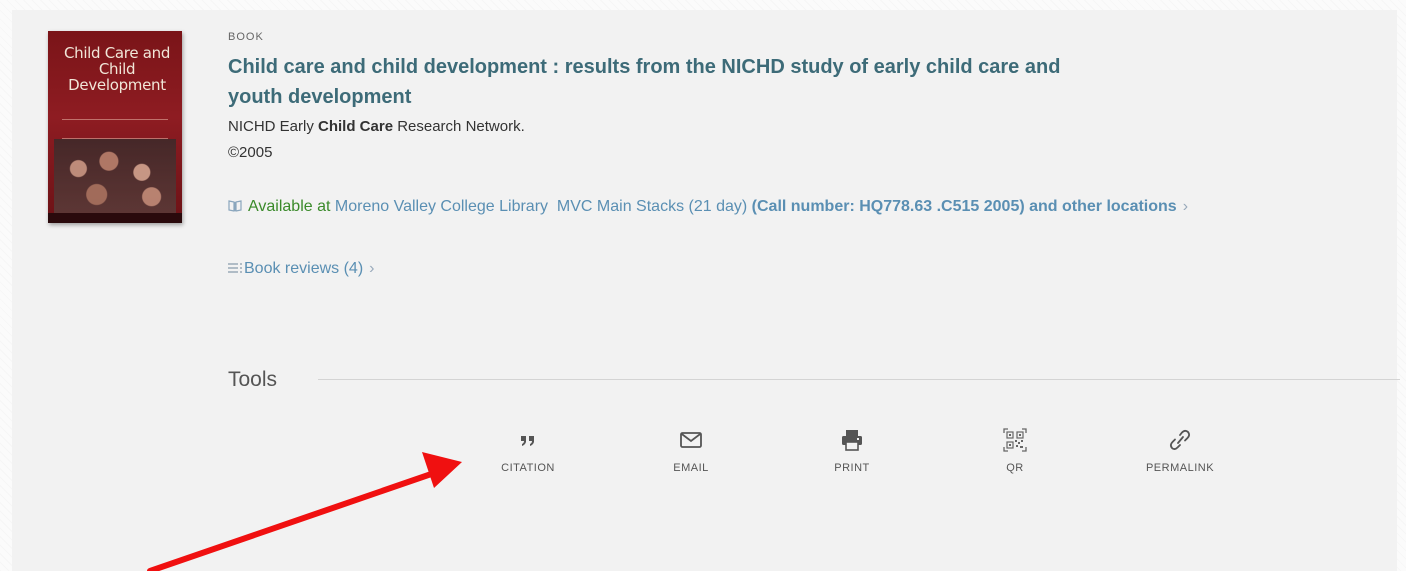  I want to click on library-name: Moreno Valley College Library, so click(441, 206).